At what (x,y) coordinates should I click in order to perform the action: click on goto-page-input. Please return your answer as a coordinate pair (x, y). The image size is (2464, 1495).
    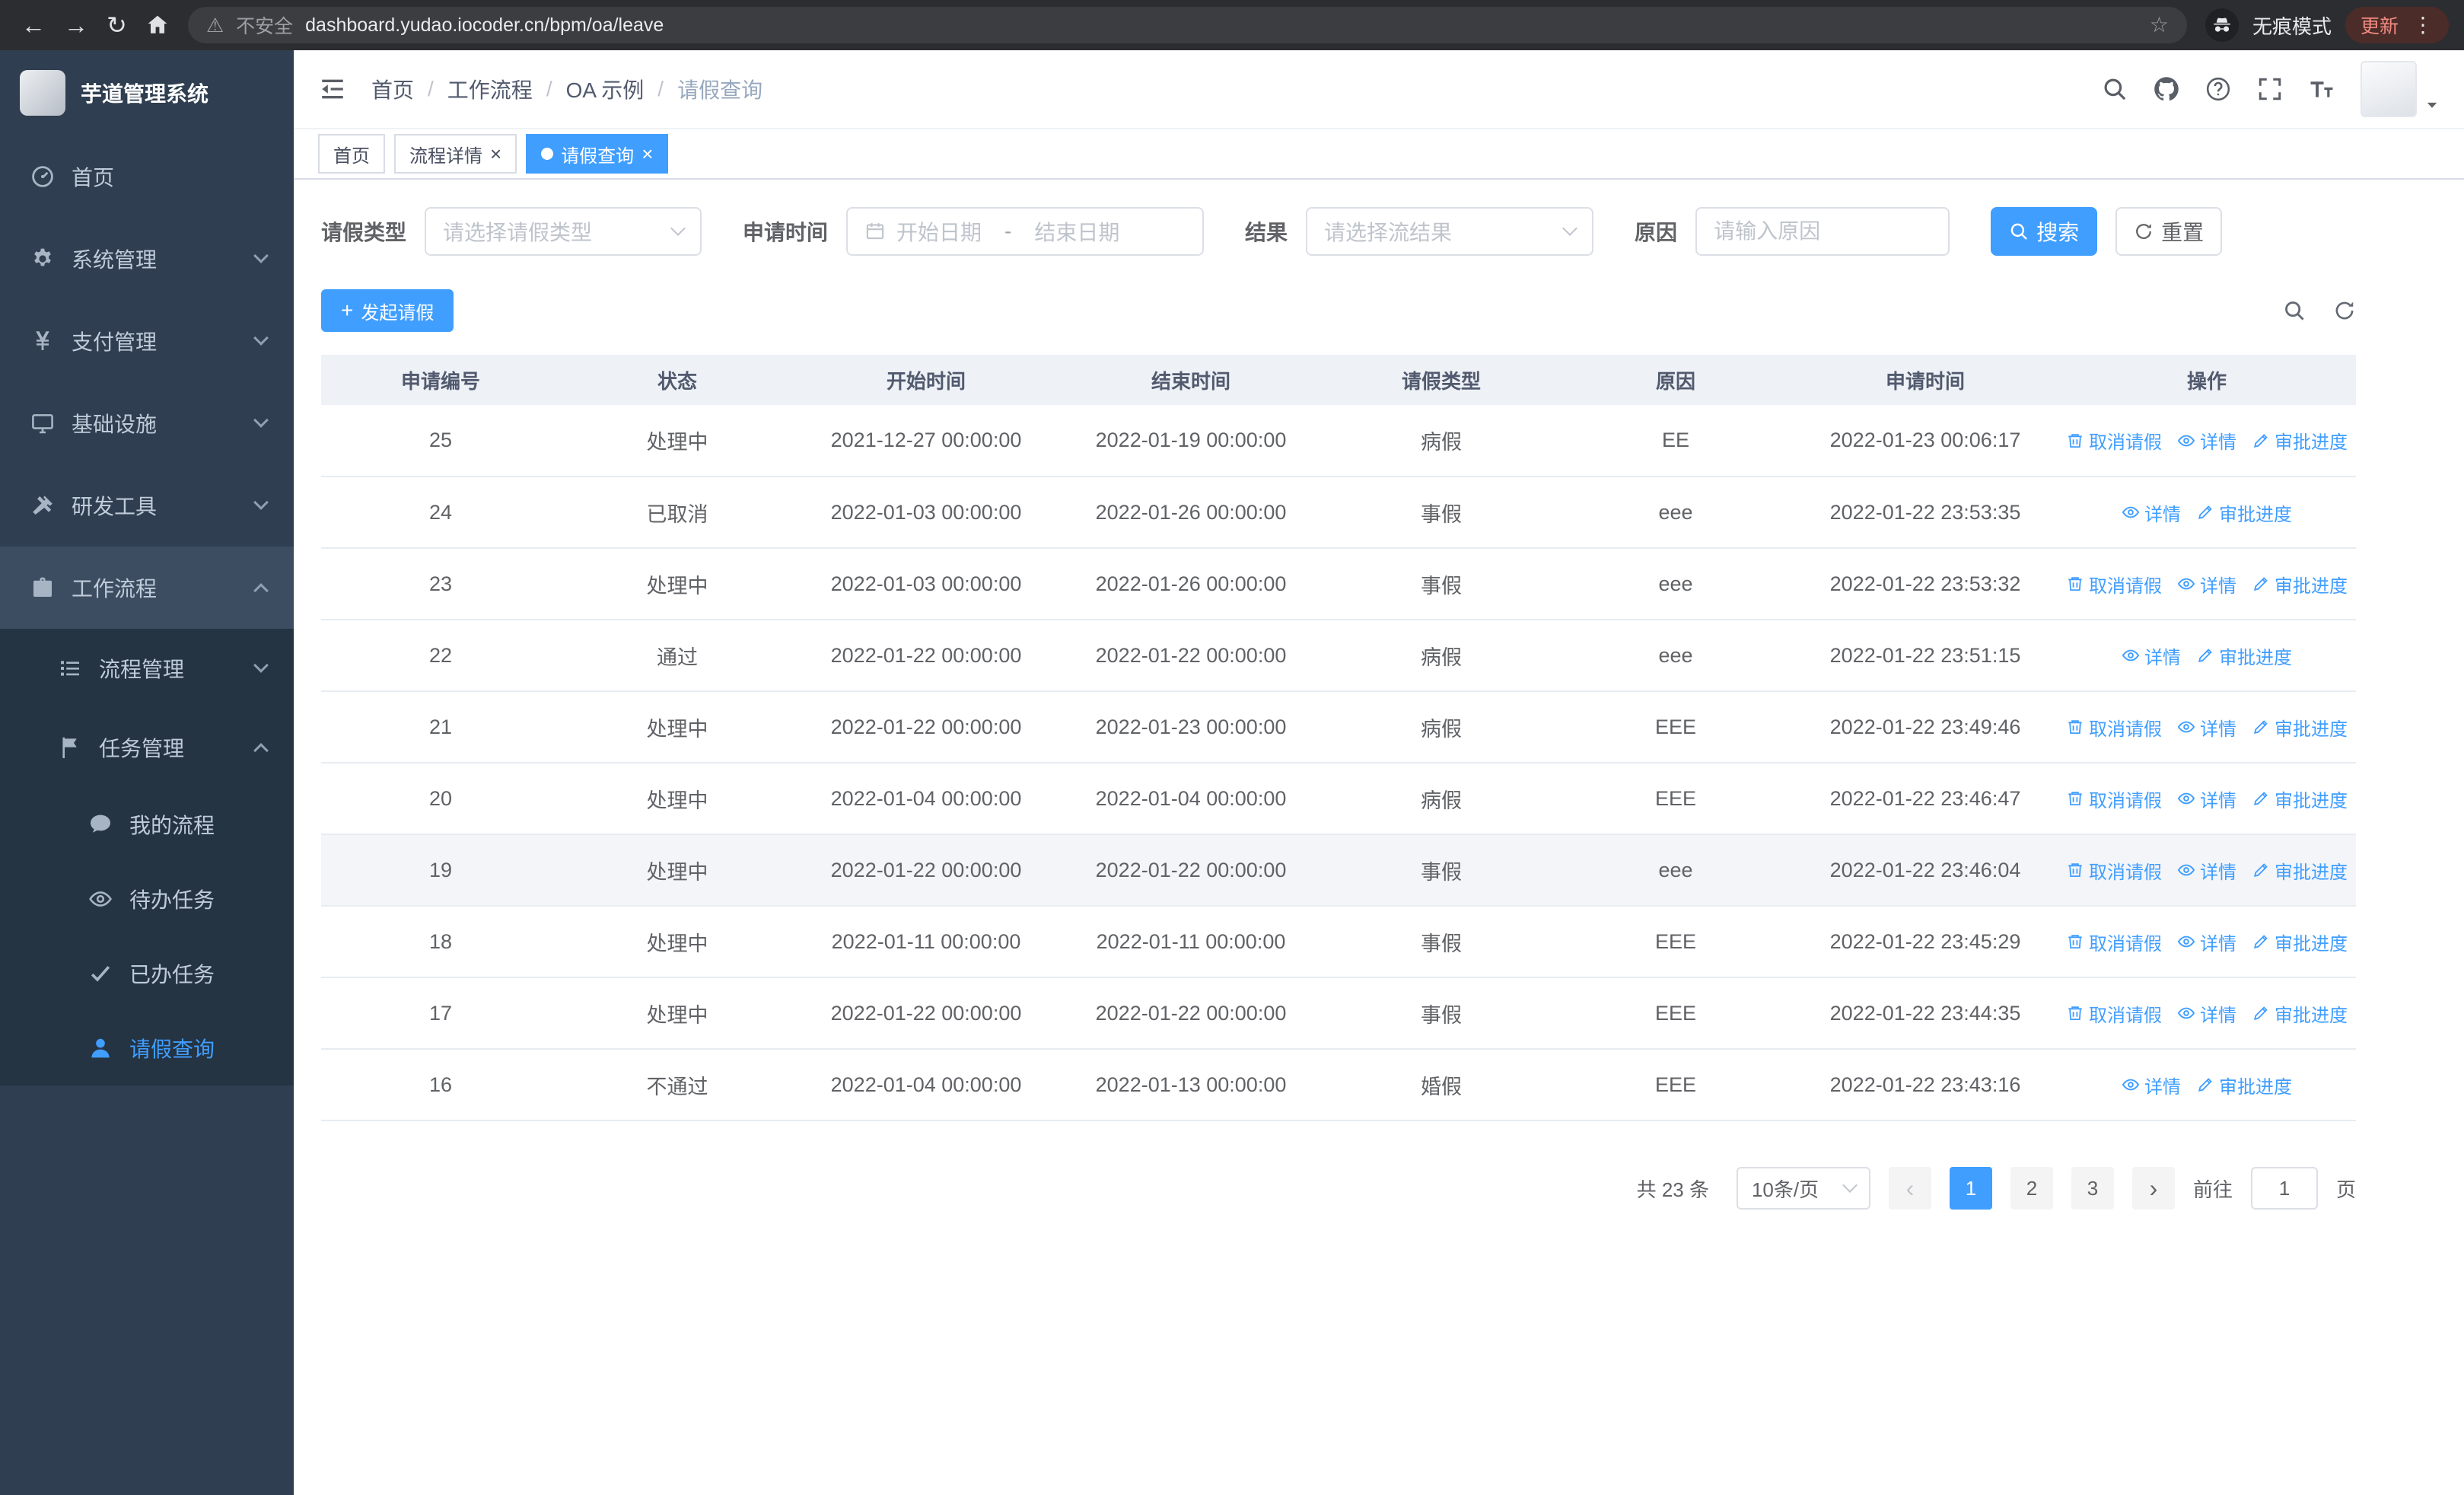
    Looking at the image, I should click on (2284, 1188).